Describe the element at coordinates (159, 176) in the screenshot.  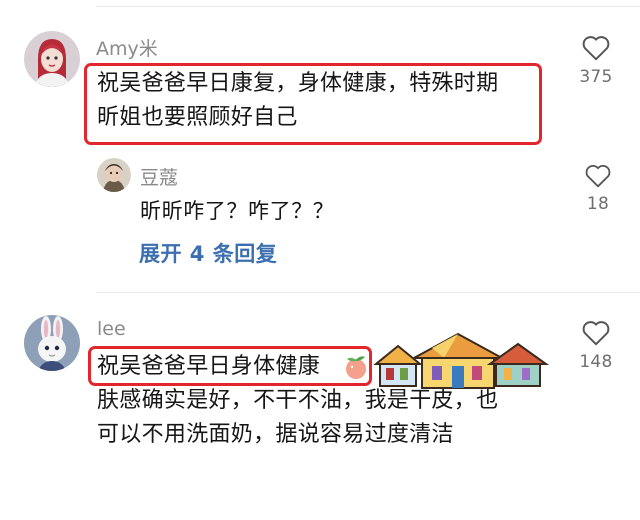
I see `username-doukou: 豆蔻` at that location.